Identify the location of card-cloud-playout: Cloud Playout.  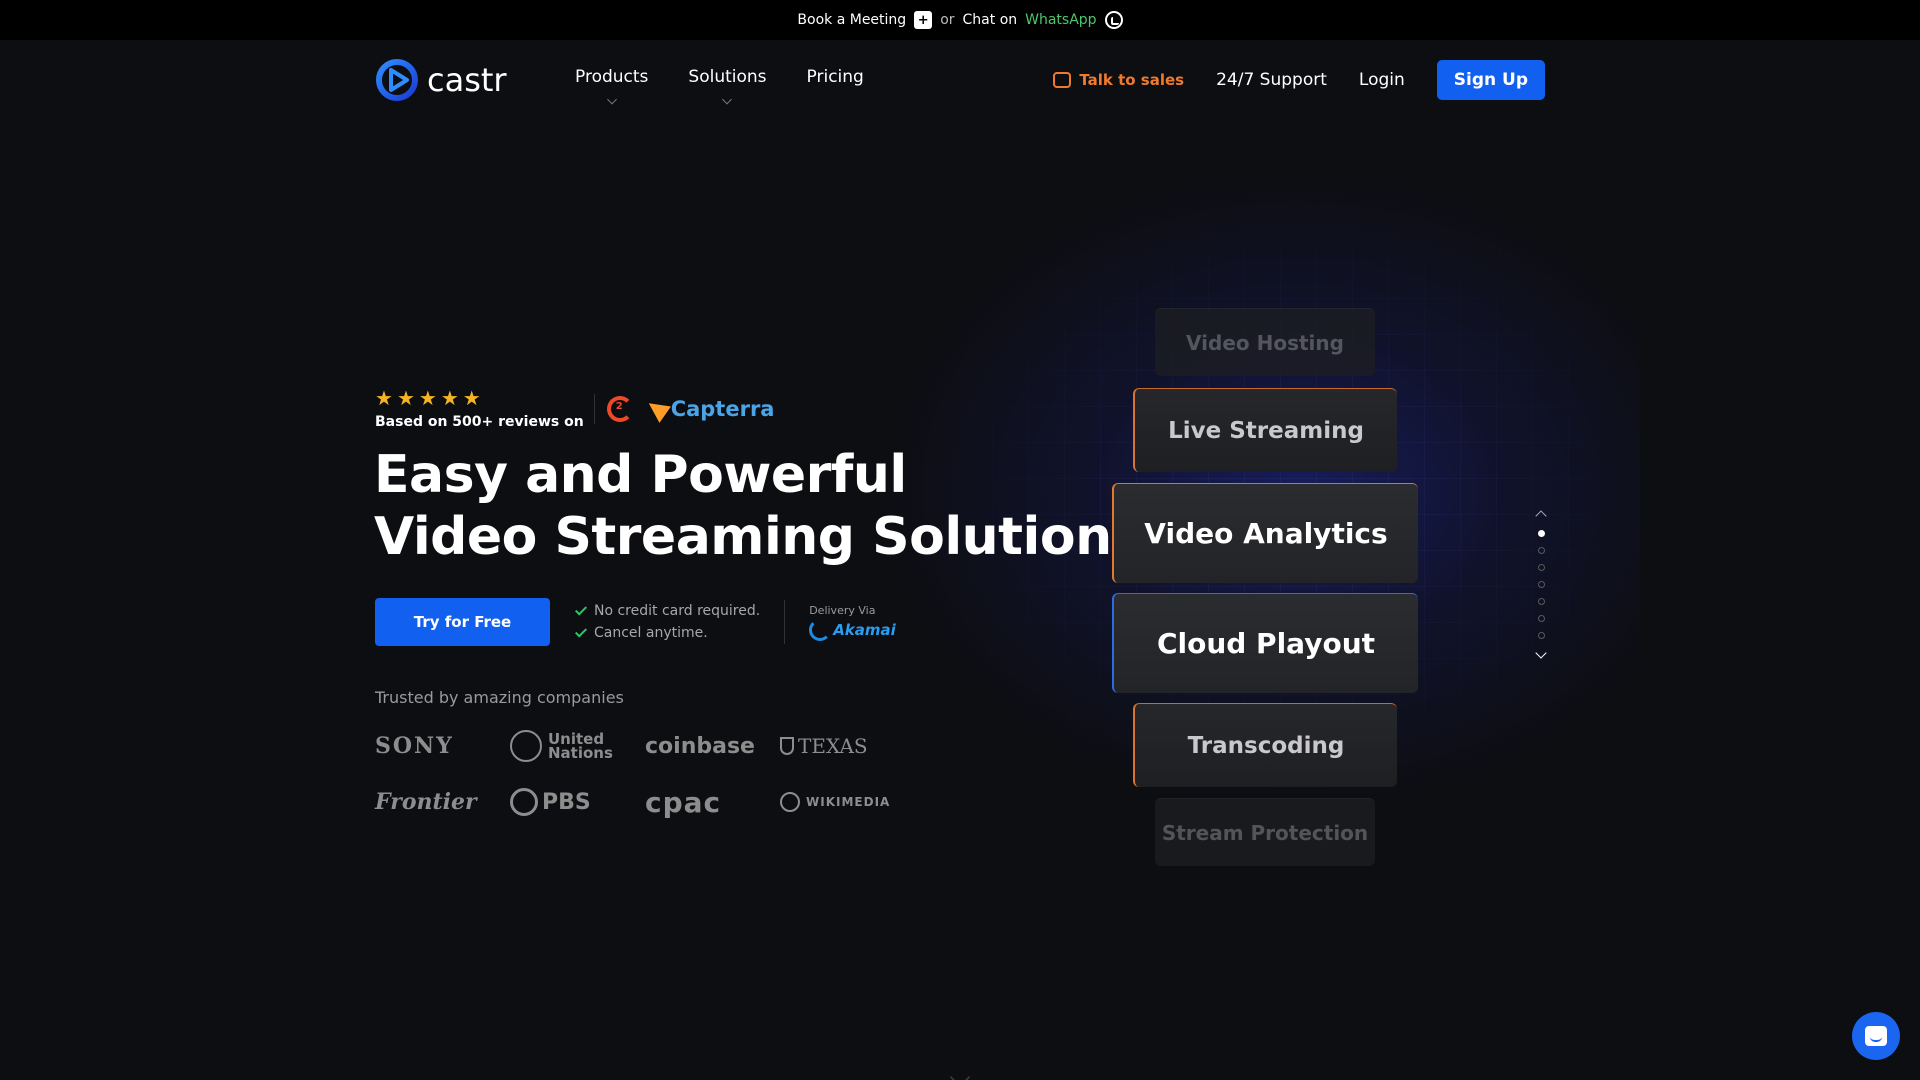
(1265, 643).